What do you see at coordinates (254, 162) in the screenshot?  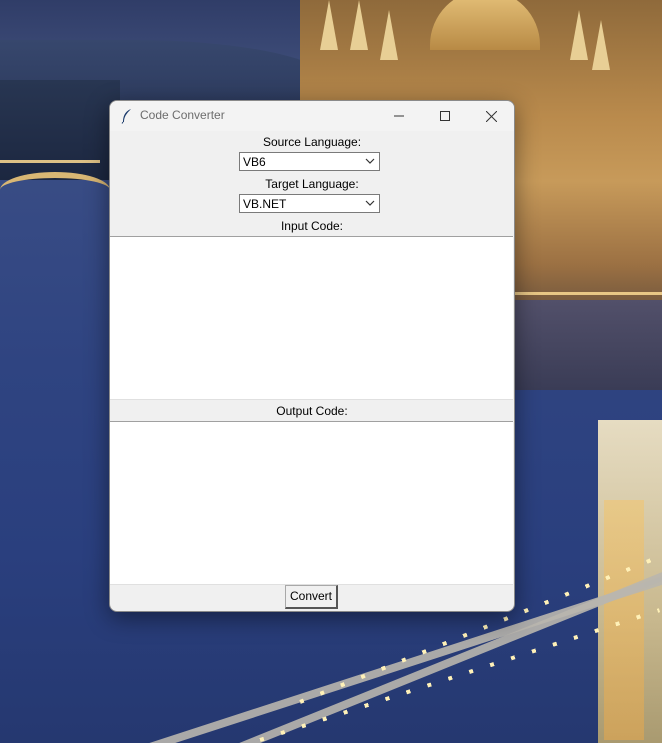 I see `source-language-value: VB6` at bounding box center [254, 162].